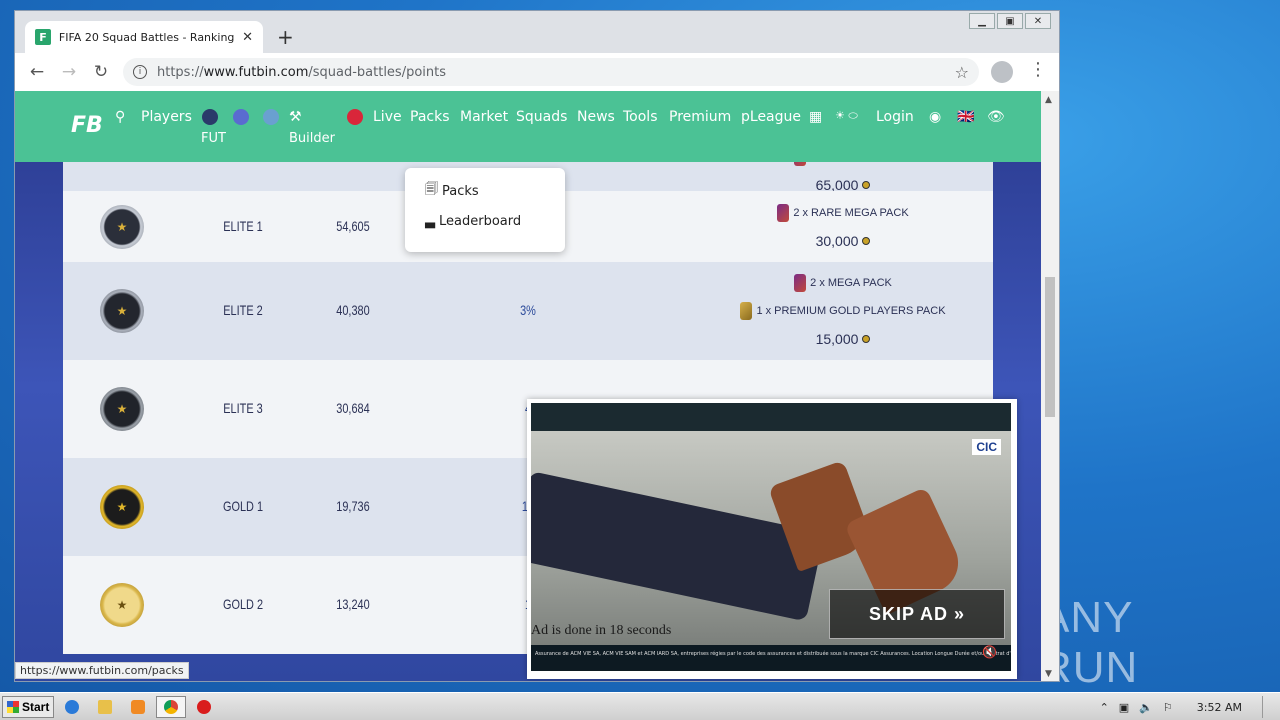 The width and height of the screenshot is (1280, 720). I want to click on reward-line: 1 x PREMIUM GOLD PLAYERS PACK, so click(843, 311).